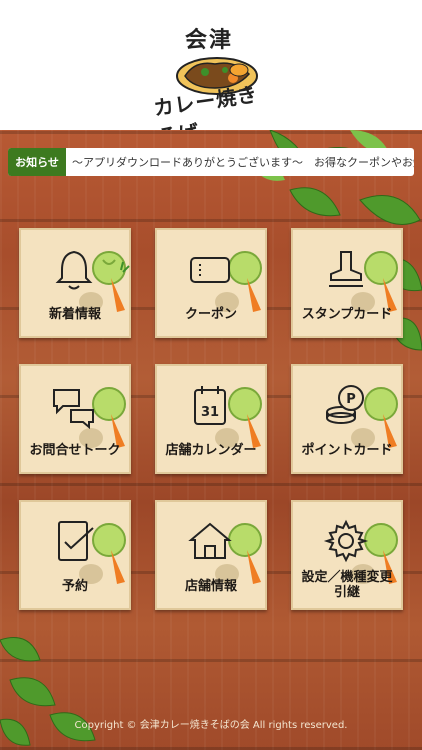 The image size is (422, 750). I want to click on coin-letter: P, so click(351, 399).